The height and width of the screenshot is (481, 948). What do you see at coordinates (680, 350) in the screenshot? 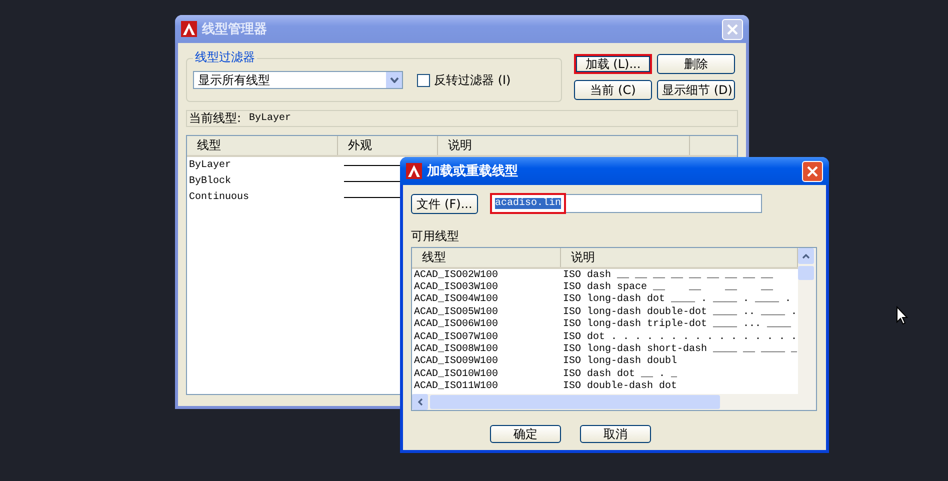
I see `linetype-description: ISO long-dash short-dash ____ __ ____ _` at bounding box center [680, 350].